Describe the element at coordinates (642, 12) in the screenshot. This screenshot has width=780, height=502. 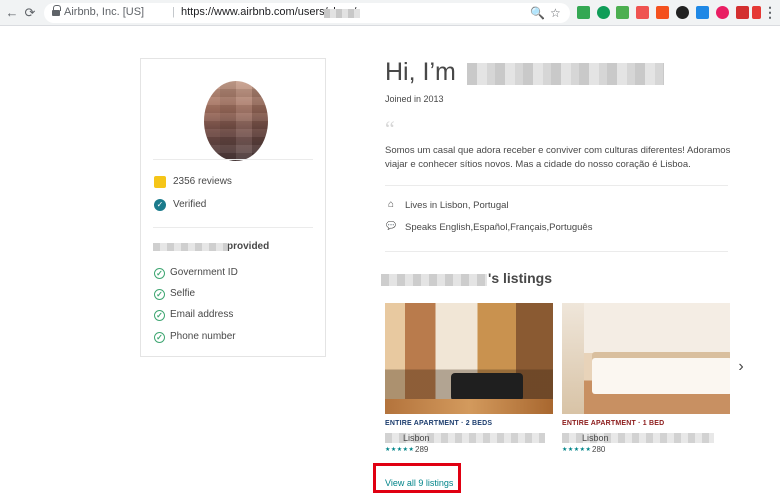
I see `red-extension-icon` at that location.